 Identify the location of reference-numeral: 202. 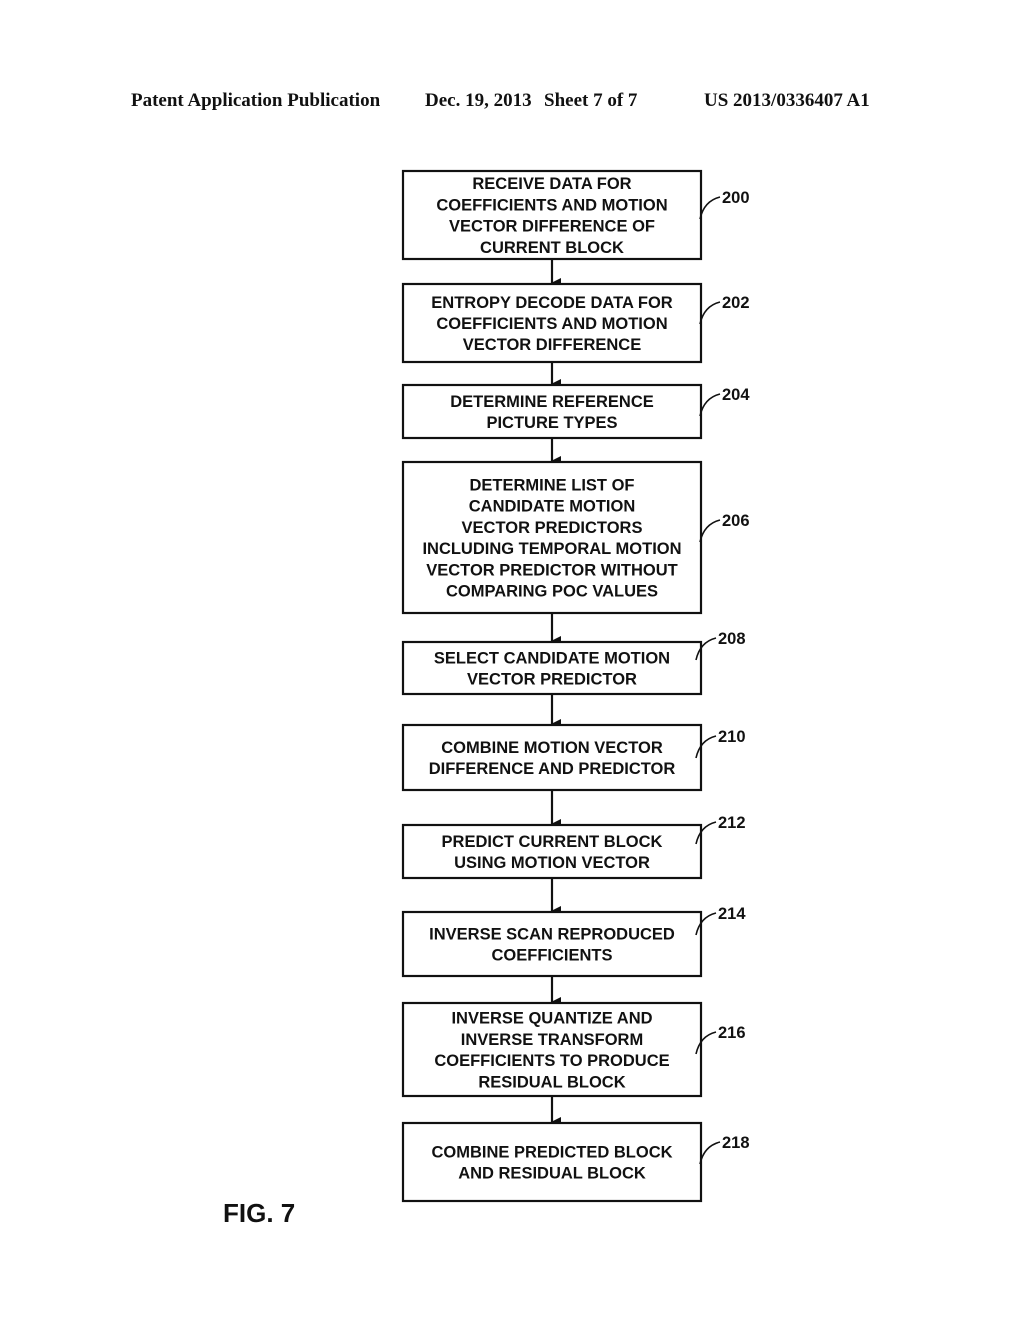
(736, 303).